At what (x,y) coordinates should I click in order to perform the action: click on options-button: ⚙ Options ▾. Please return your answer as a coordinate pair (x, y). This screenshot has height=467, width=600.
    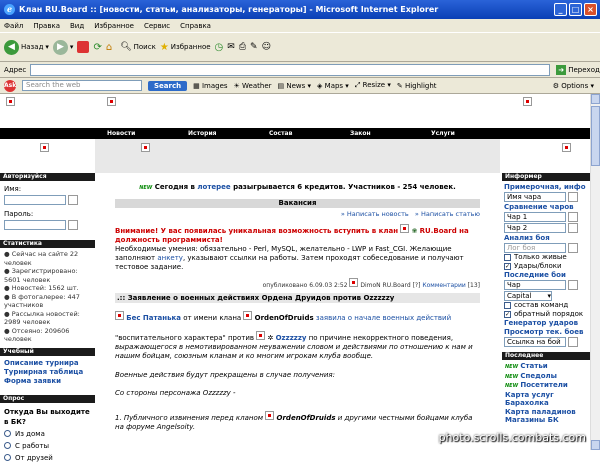
    Looking at the image, I should click on (573, 86).